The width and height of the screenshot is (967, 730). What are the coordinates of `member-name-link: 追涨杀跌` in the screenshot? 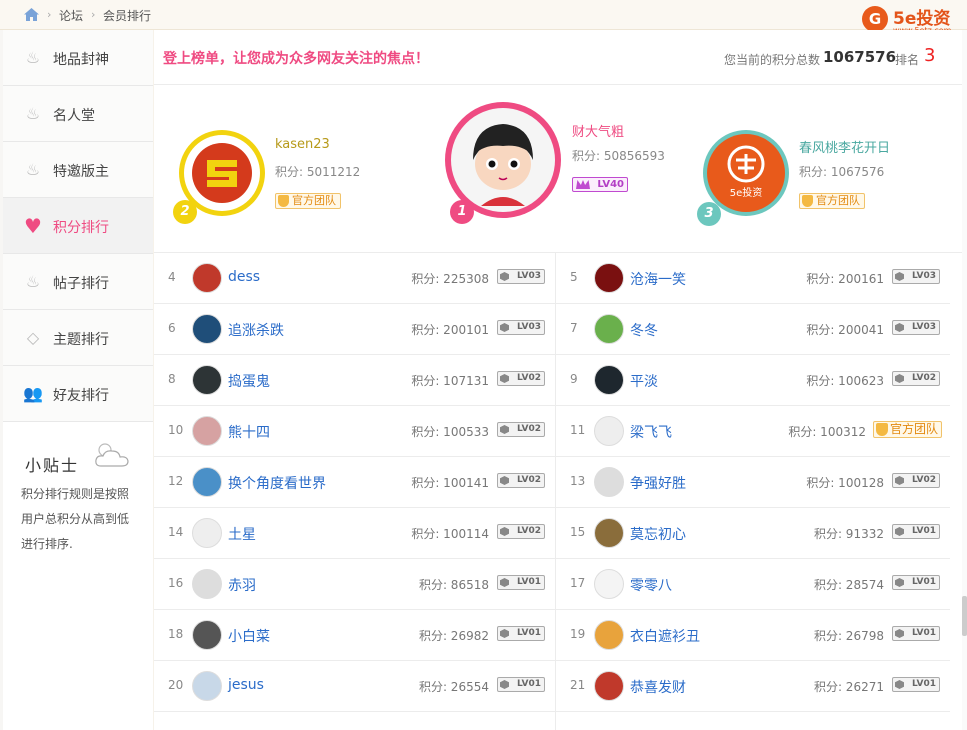 It's located at (256, 330).